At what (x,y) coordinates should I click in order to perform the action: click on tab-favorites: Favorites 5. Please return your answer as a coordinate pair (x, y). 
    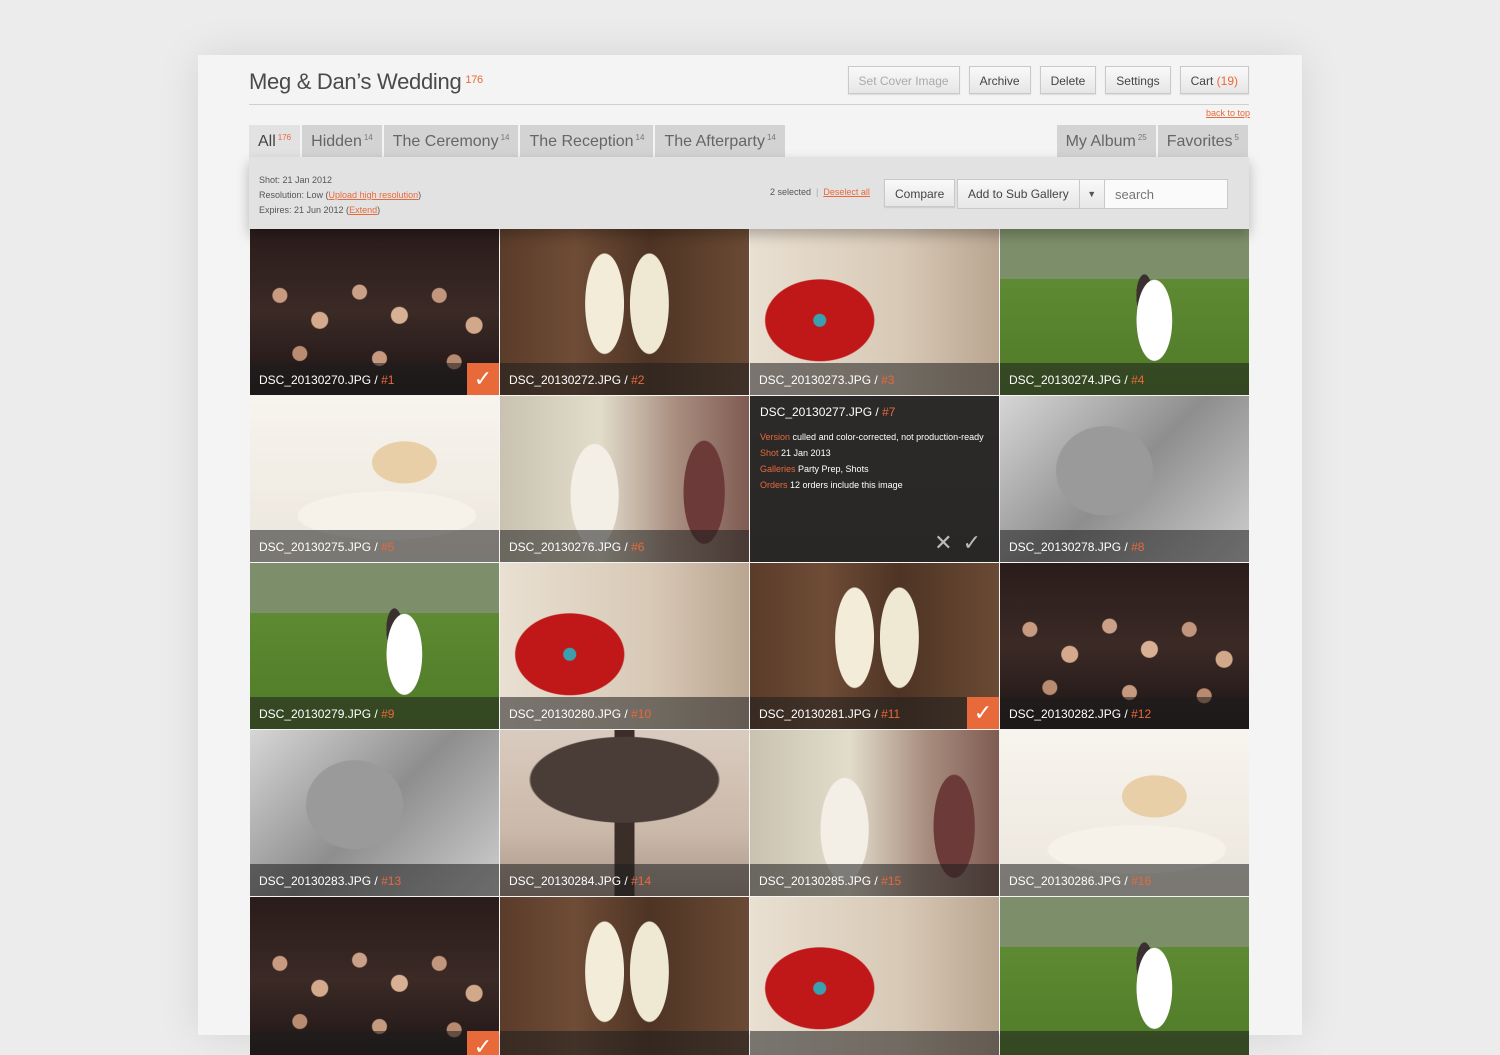
    Looking at the image, I should click on (1202, 141).